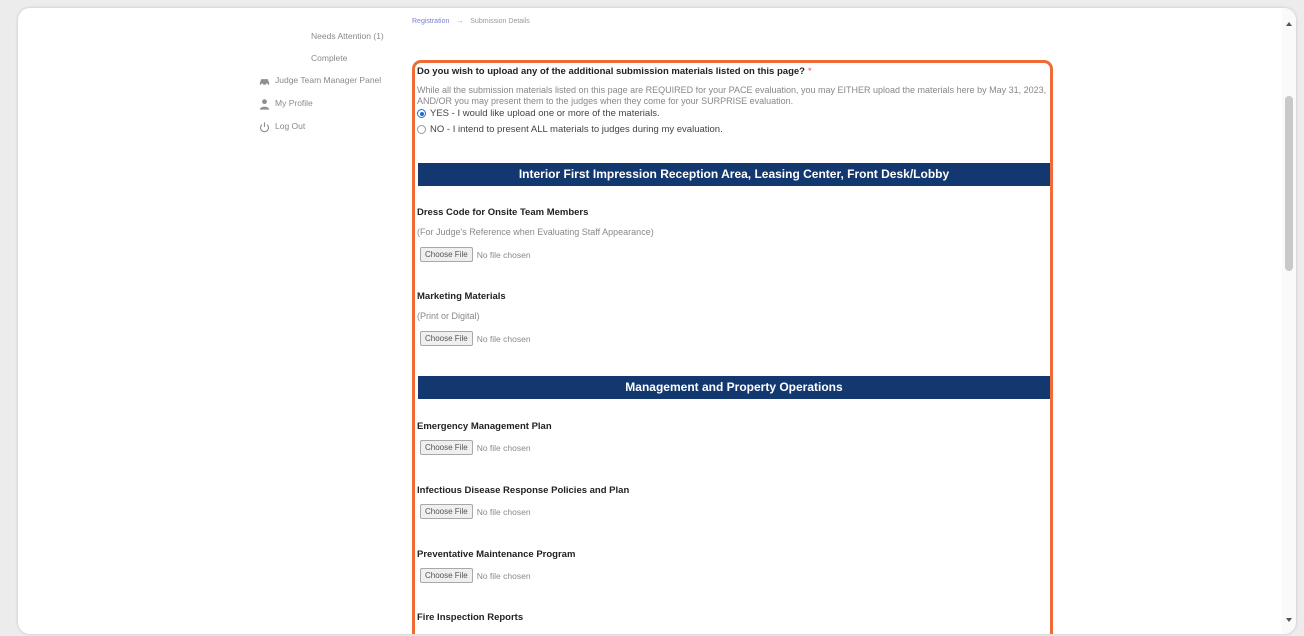 The width and height of the screenshot is (1304, 636). I want to click on scroll-down-arrow-icon, so click(1289, 620).